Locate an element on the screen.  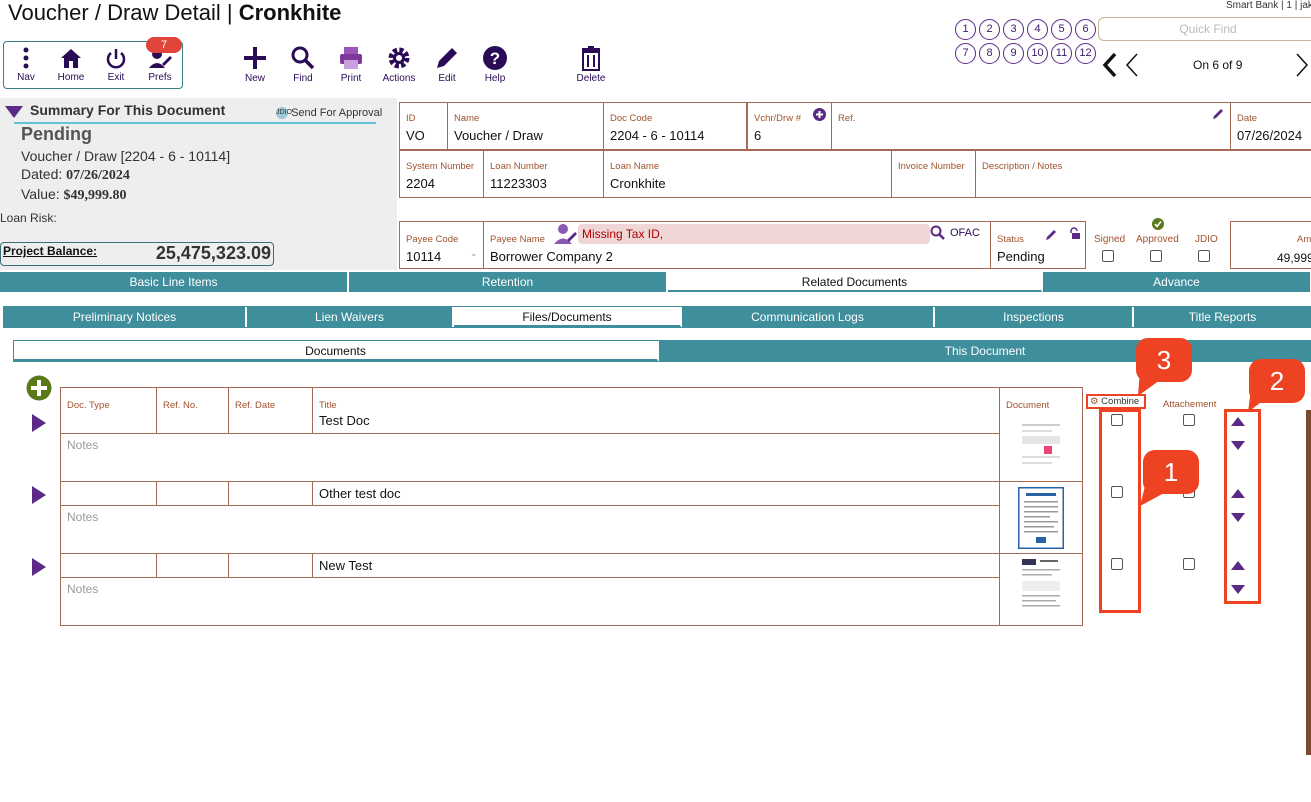
signed-label: Signed is located at coordinates (1110, 239).